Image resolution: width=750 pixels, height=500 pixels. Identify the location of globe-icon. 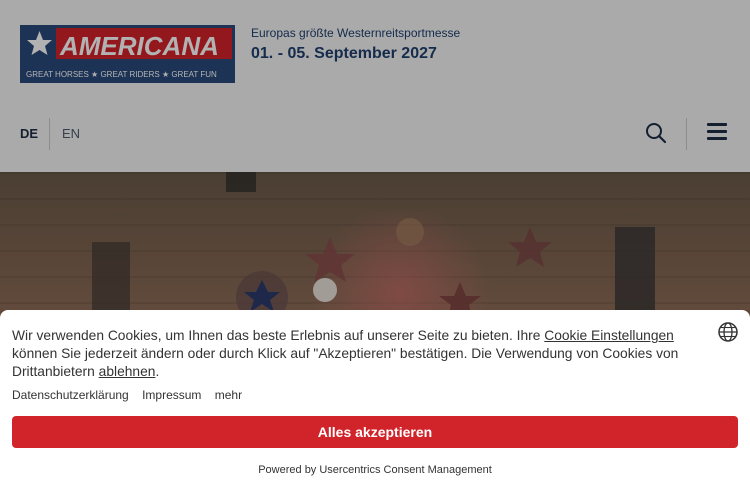
(728, 332).